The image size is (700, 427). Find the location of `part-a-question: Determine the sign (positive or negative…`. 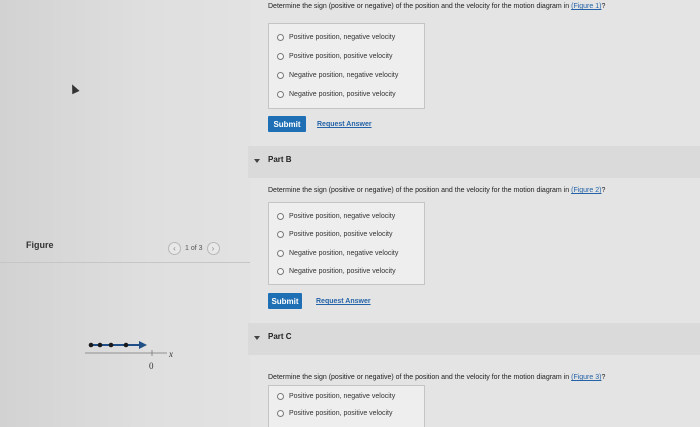

part-a-question: Determine the sign (positive or negative… is located at coordinates (436, 6).